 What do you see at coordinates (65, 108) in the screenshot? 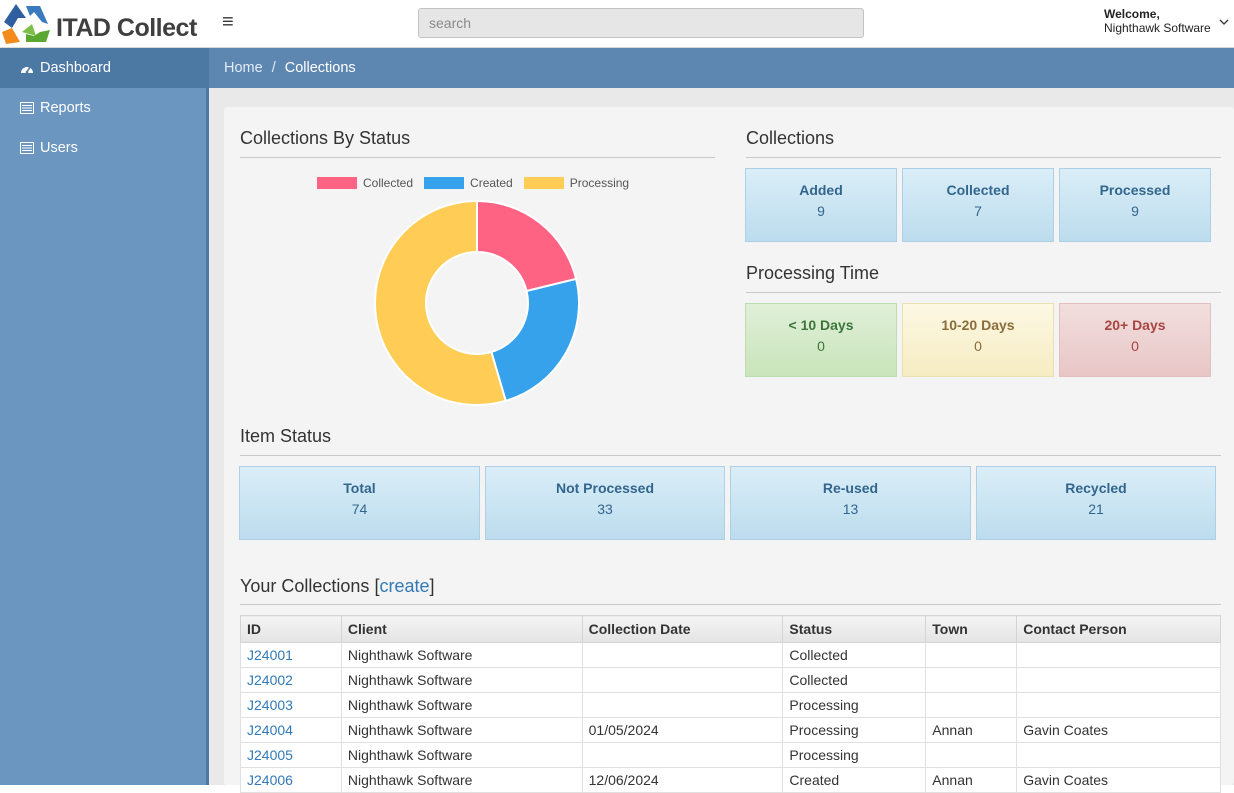
I see `sidebar-item-label: Reports` at bounding box center [65, 108].